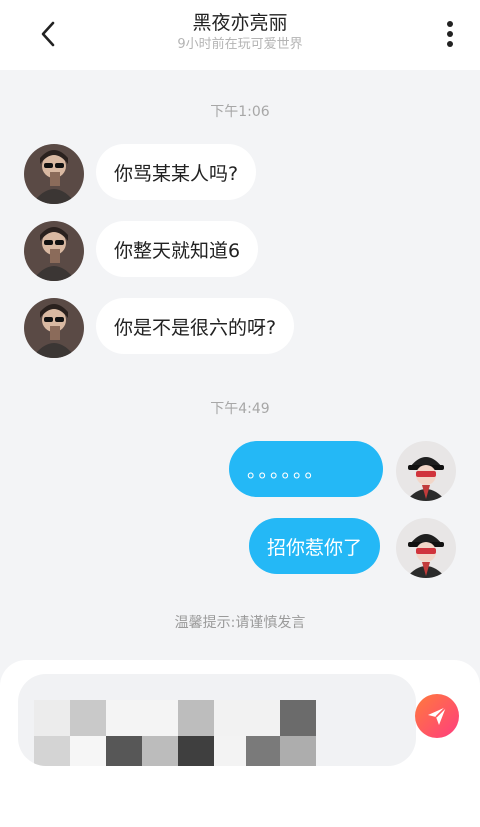 The height and width of the screenshot is (827, 480). I want to click on timestamp: 下午1:06, so click(240, 112).